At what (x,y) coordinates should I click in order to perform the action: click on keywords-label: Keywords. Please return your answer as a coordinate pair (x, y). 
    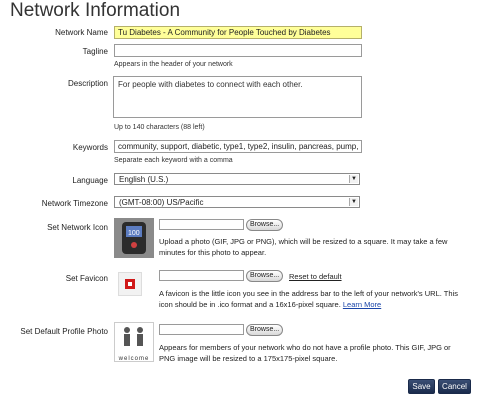
    Looking at the image, I should click on (90, 147).